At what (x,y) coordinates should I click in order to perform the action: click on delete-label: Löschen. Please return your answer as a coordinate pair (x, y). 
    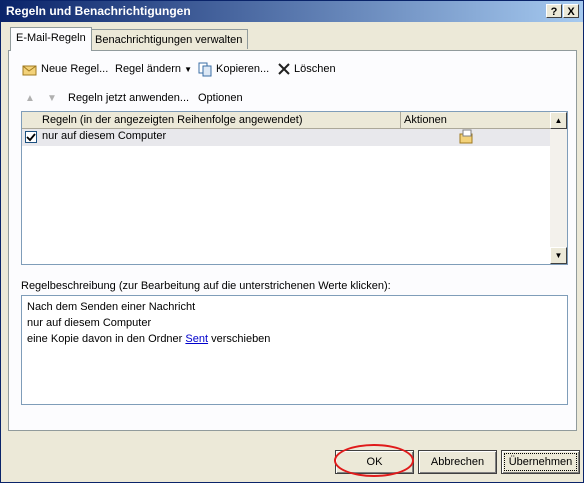
    Looking at the image, I should click on (315, 69).